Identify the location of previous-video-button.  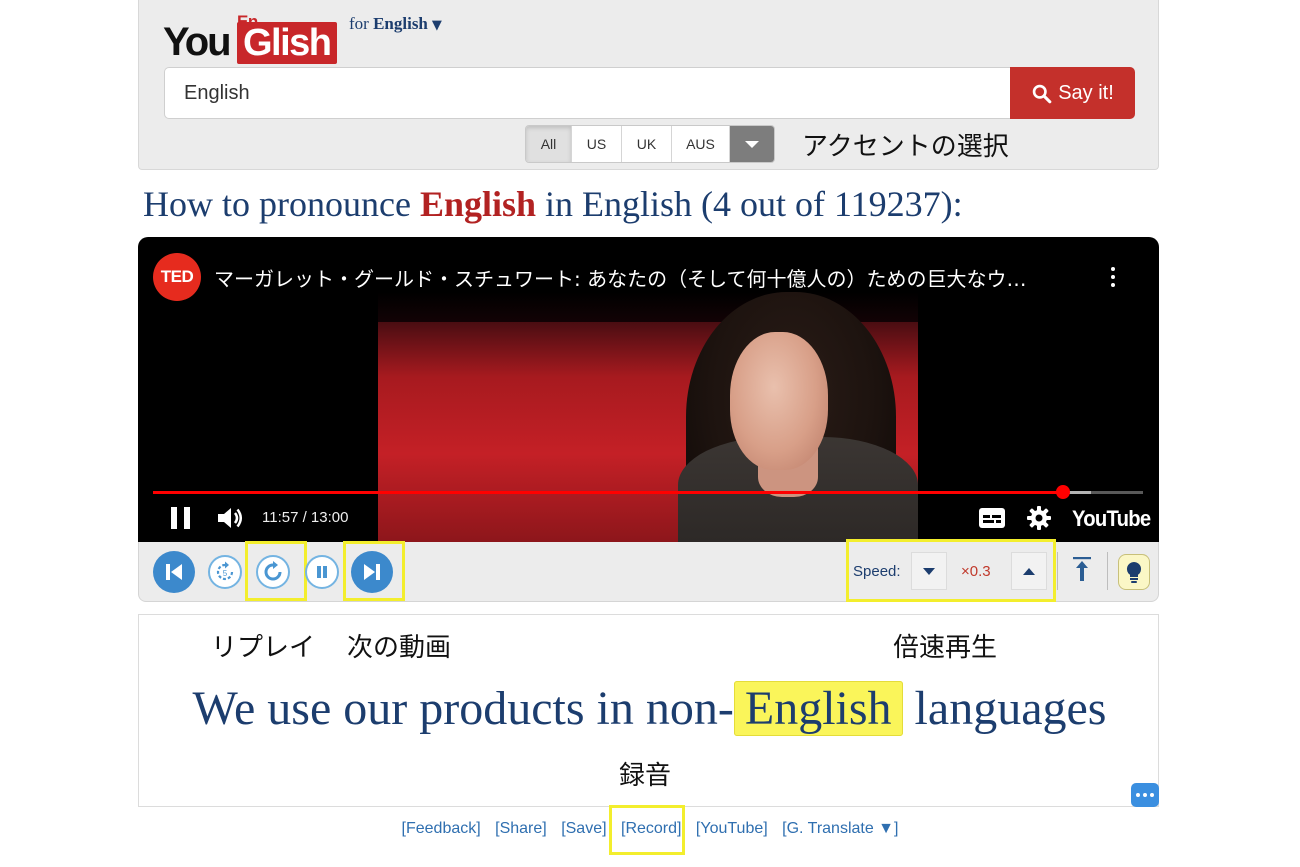
(174, 572).